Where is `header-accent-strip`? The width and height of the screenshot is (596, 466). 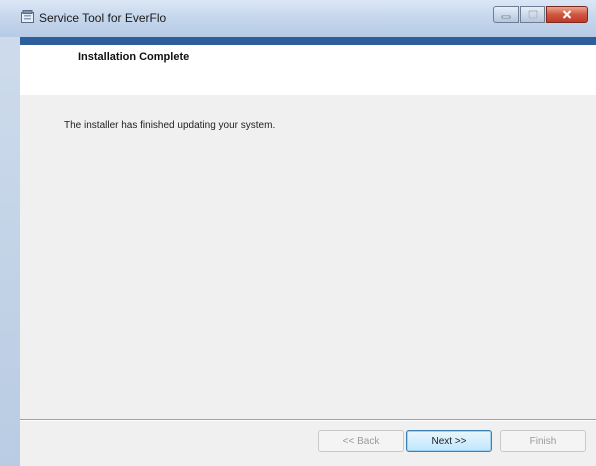
header-accent-strip is located at coordinates (308, 41).